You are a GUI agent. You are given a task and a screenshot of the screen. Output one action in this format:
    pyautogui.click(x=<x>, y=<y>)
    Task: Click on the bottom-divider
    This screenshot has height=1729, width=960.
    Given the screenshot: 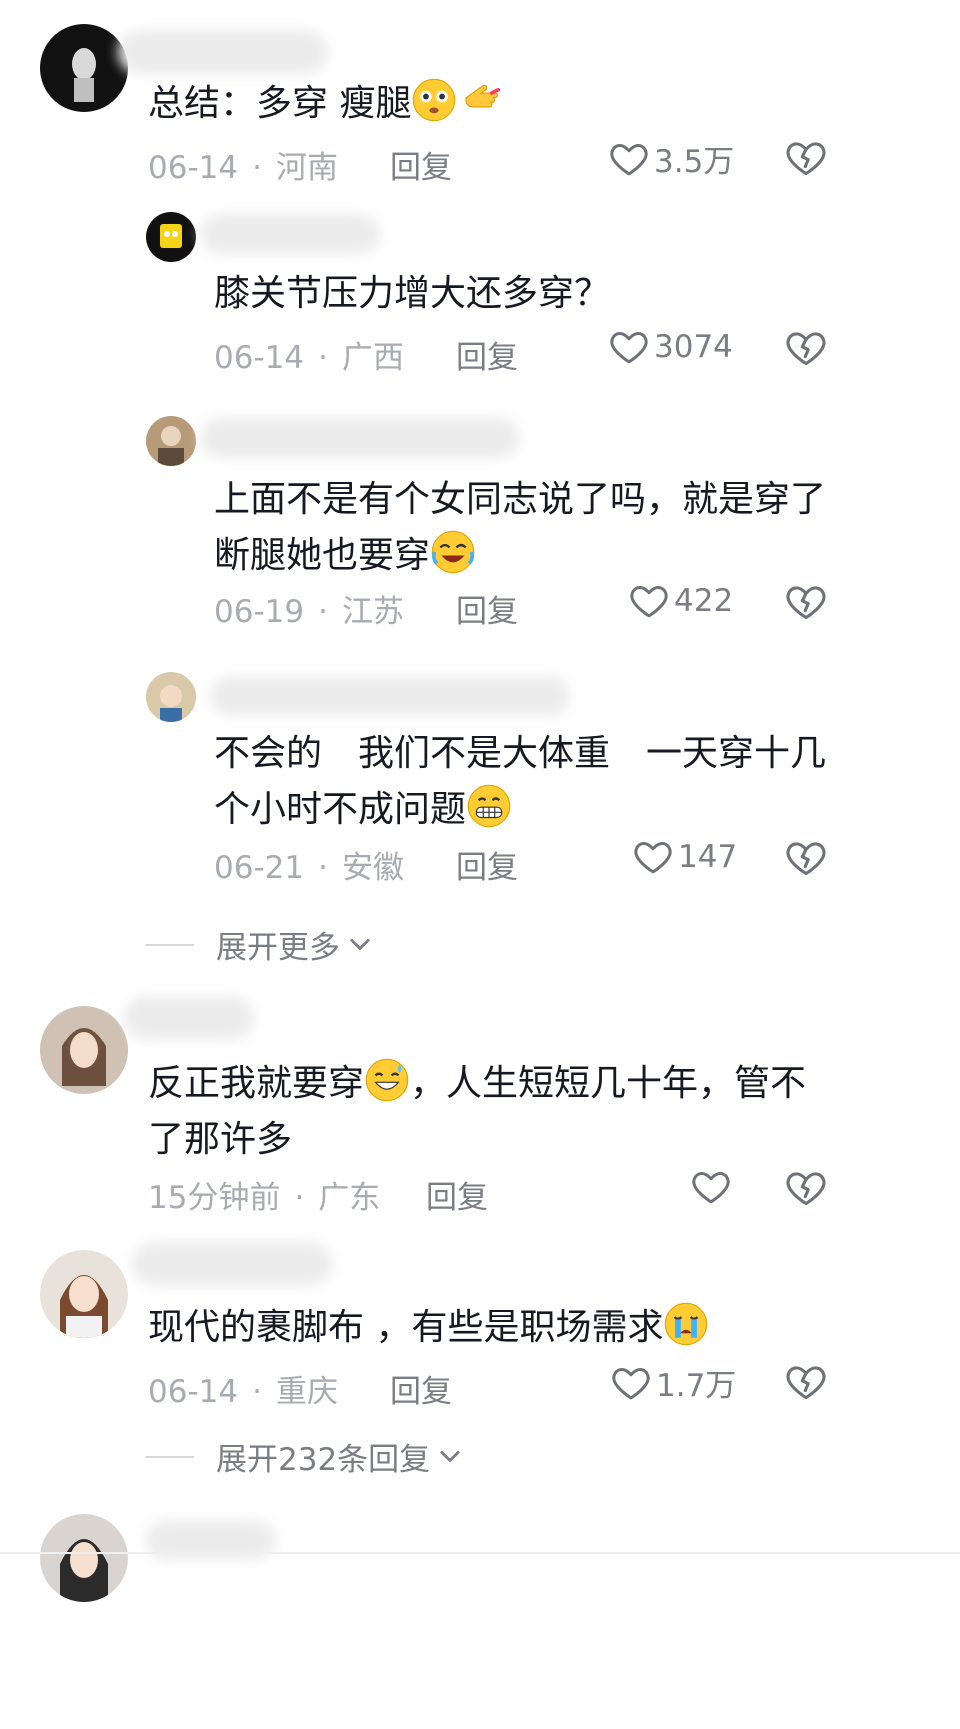 What is the action you would take?
    pyautogui.click(x=480, y=1553)
    